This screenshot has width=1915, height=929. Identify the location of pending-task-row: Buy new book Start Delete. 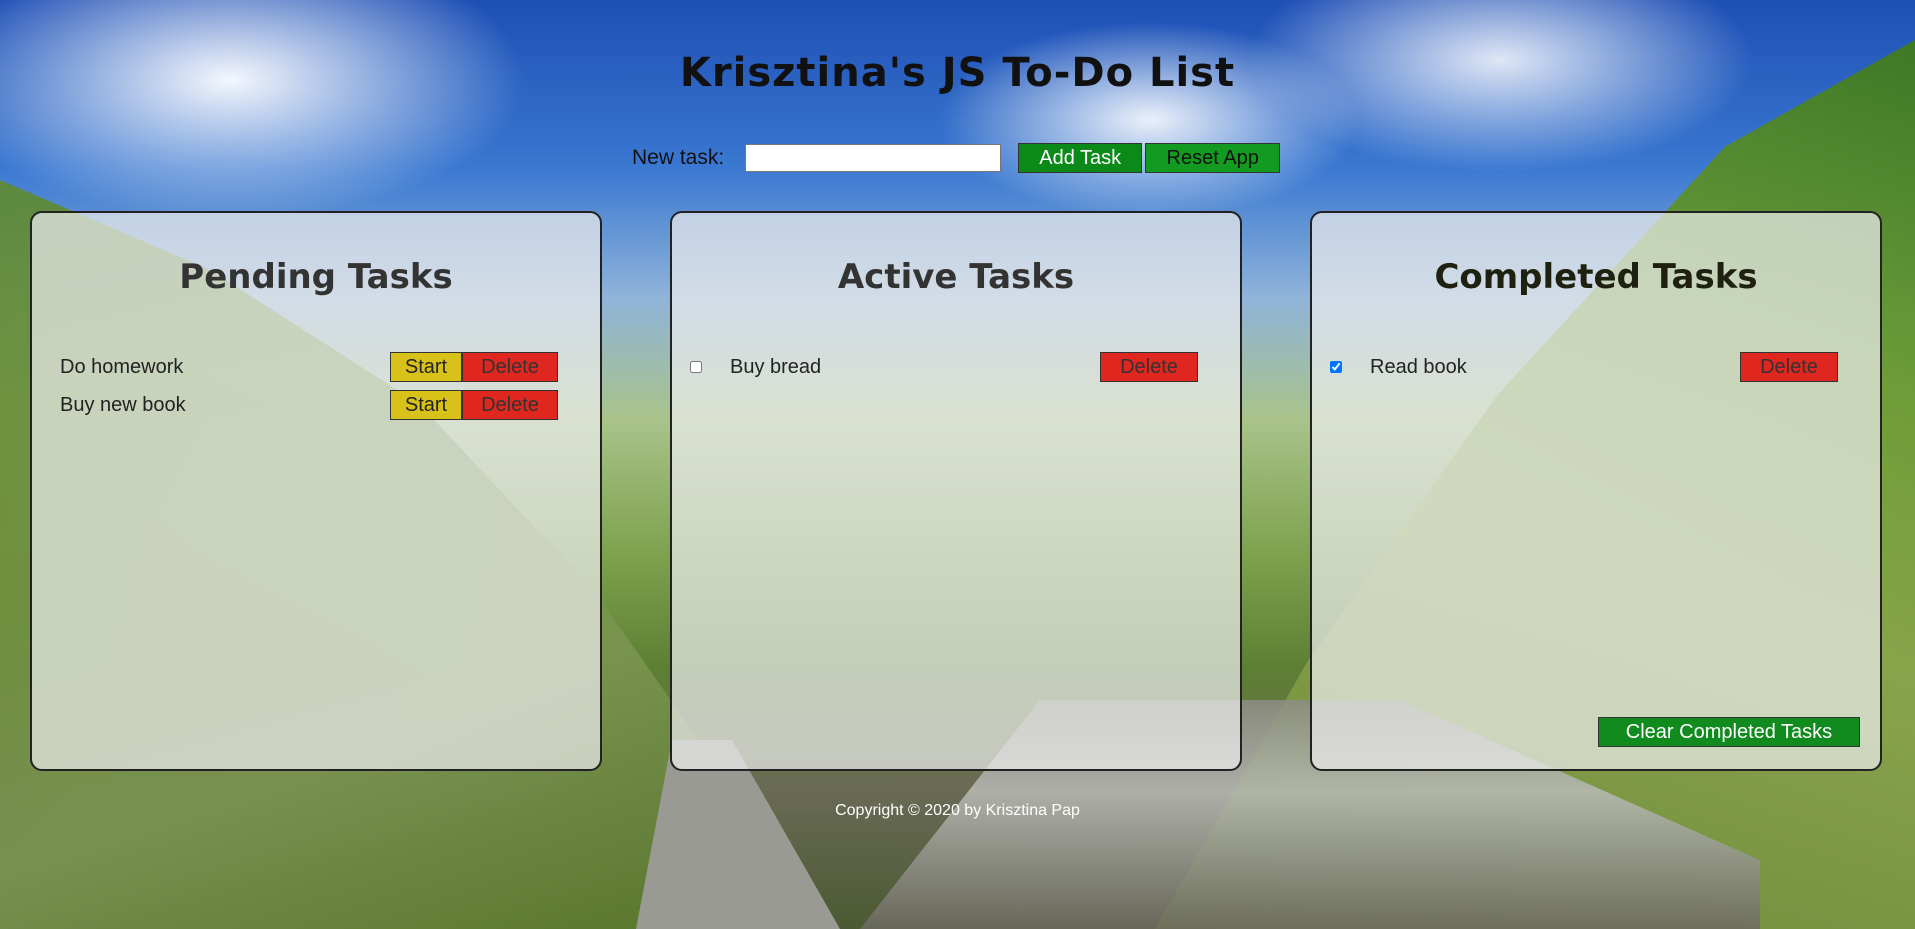
(309, 405).